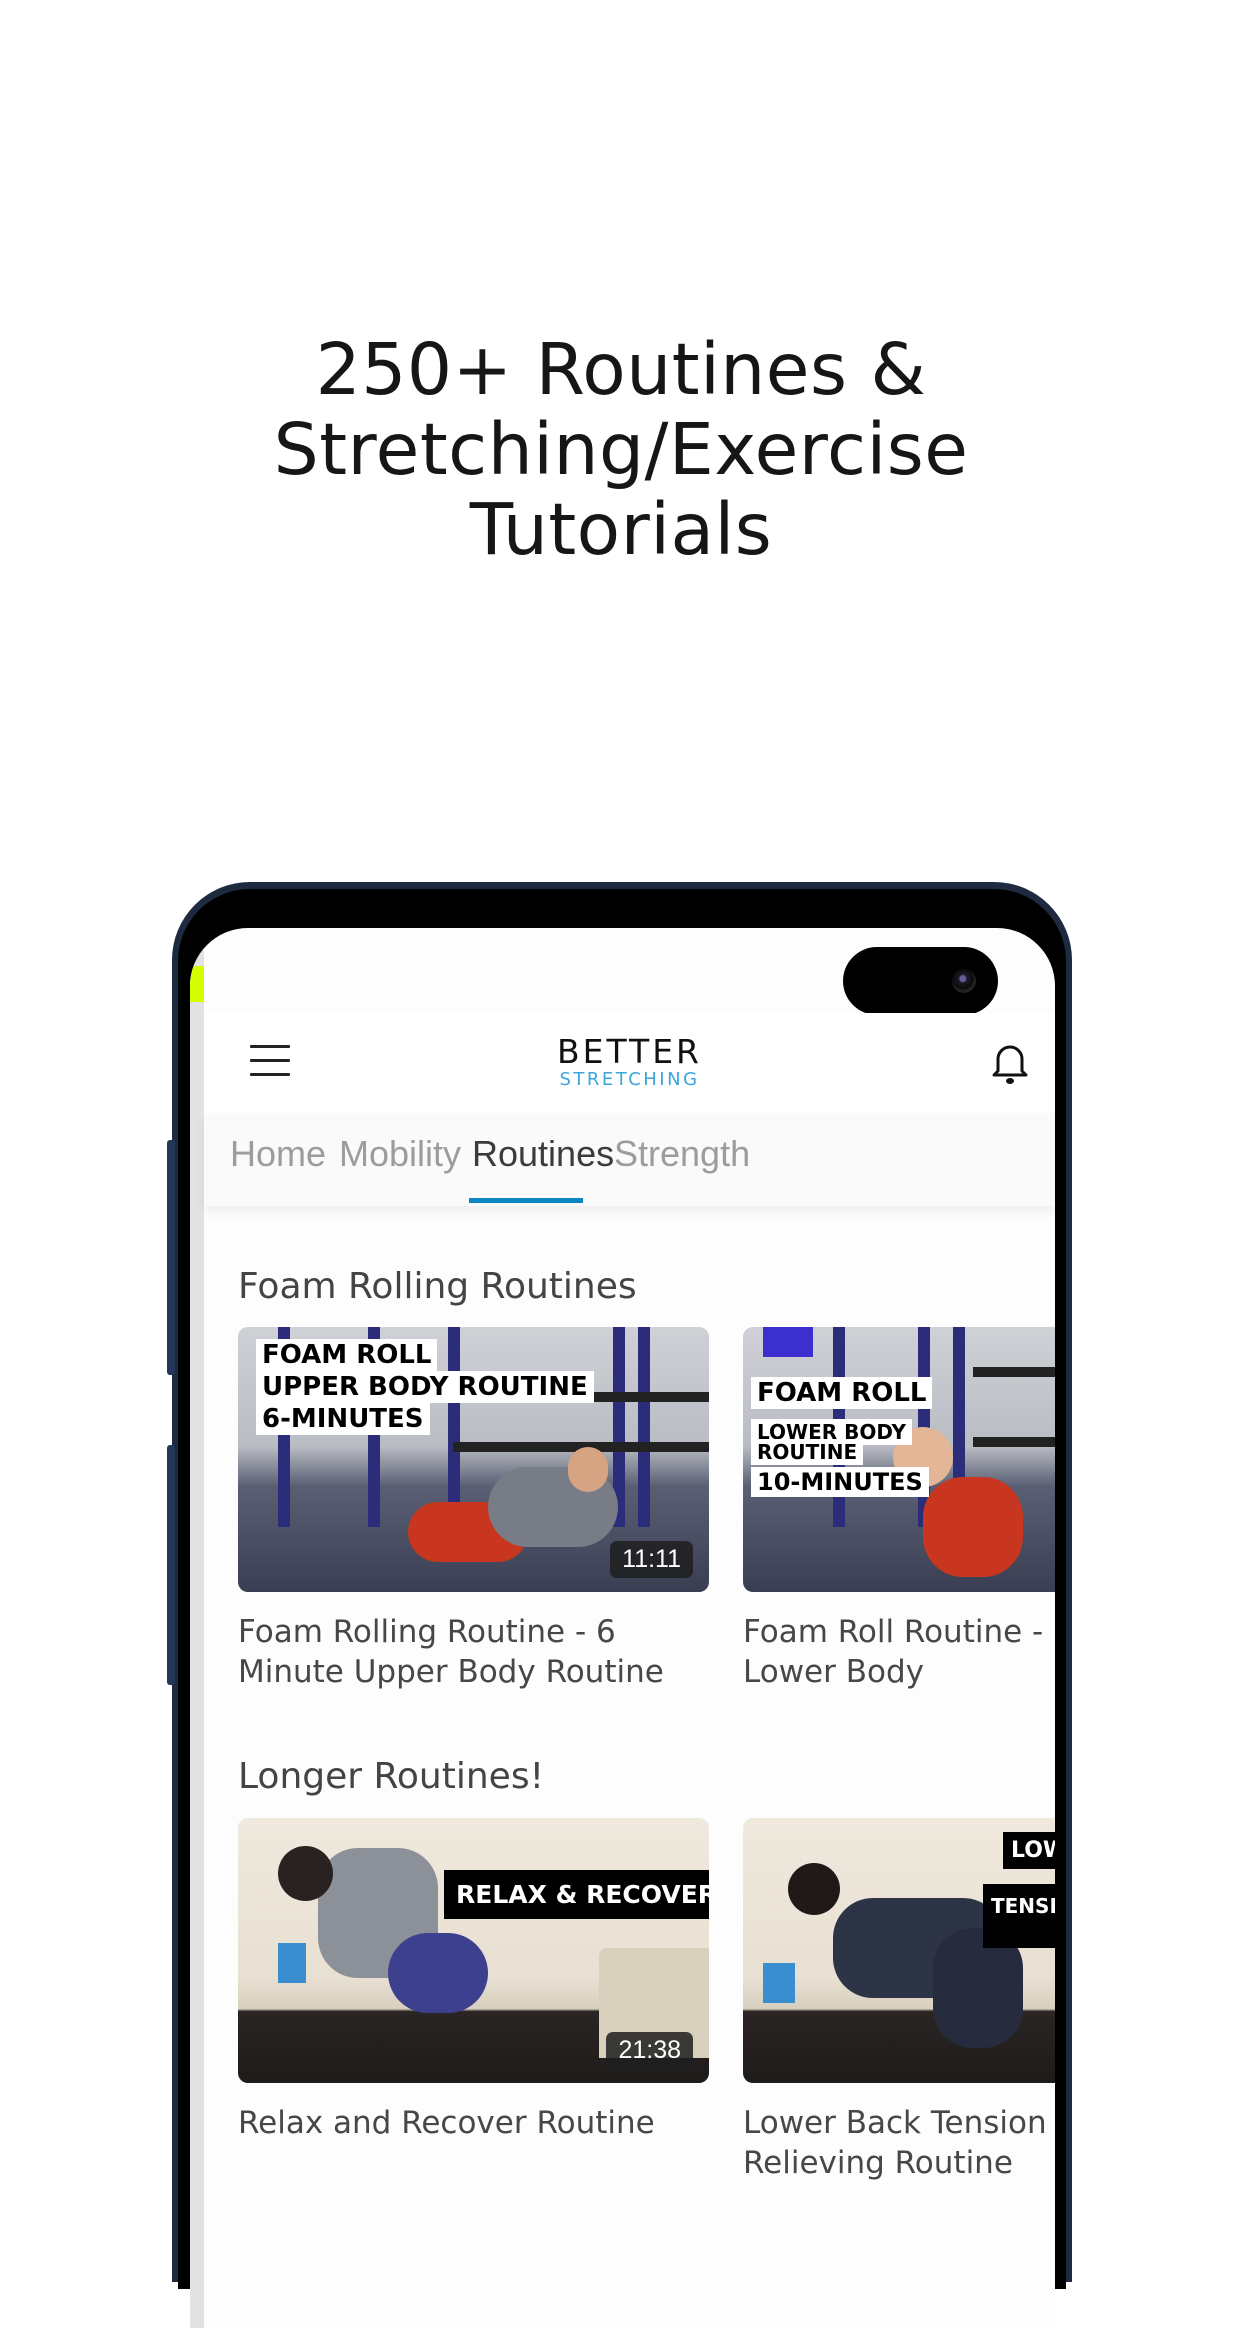 This screenshot has height=2328, width=1242. Describe the element at coordinates (1069, 1610) in the screenshot. I see `phone-right-frame` at that location.